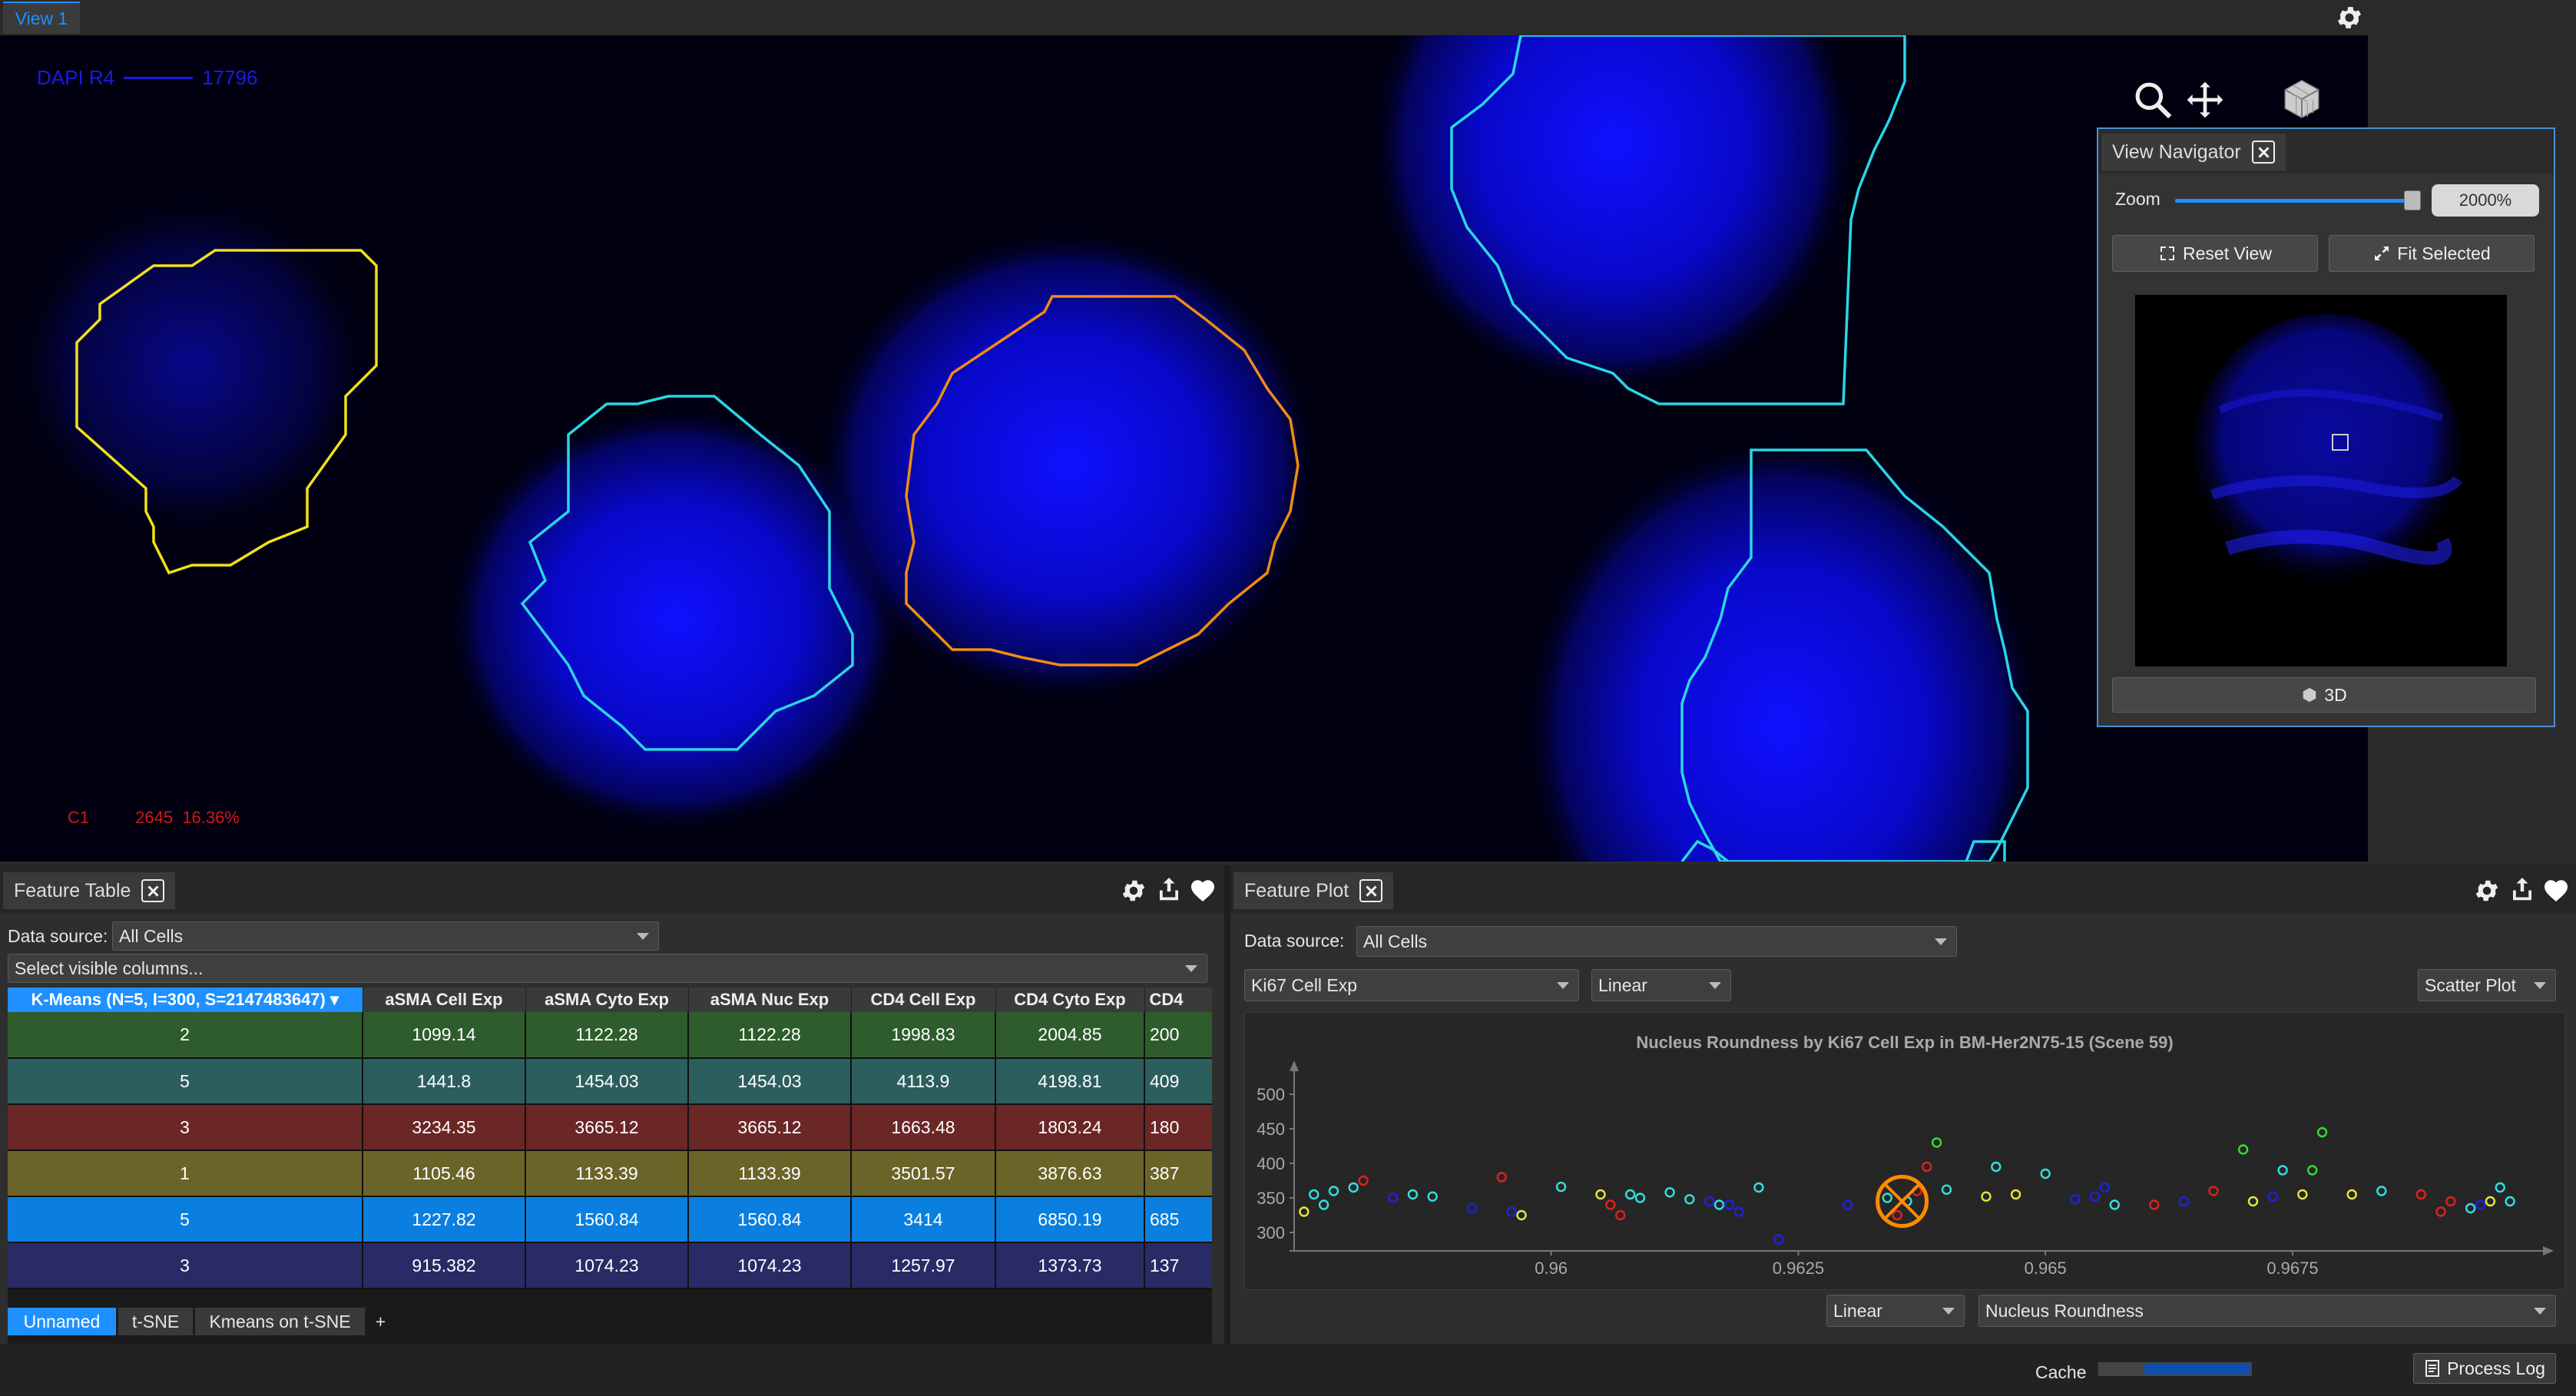  Describe the element at coordinates (610, 1219) in the screenshot. I see `table-row: 5 1227.82 1560.84 1560.84 3414 6850.19 685` at that location.